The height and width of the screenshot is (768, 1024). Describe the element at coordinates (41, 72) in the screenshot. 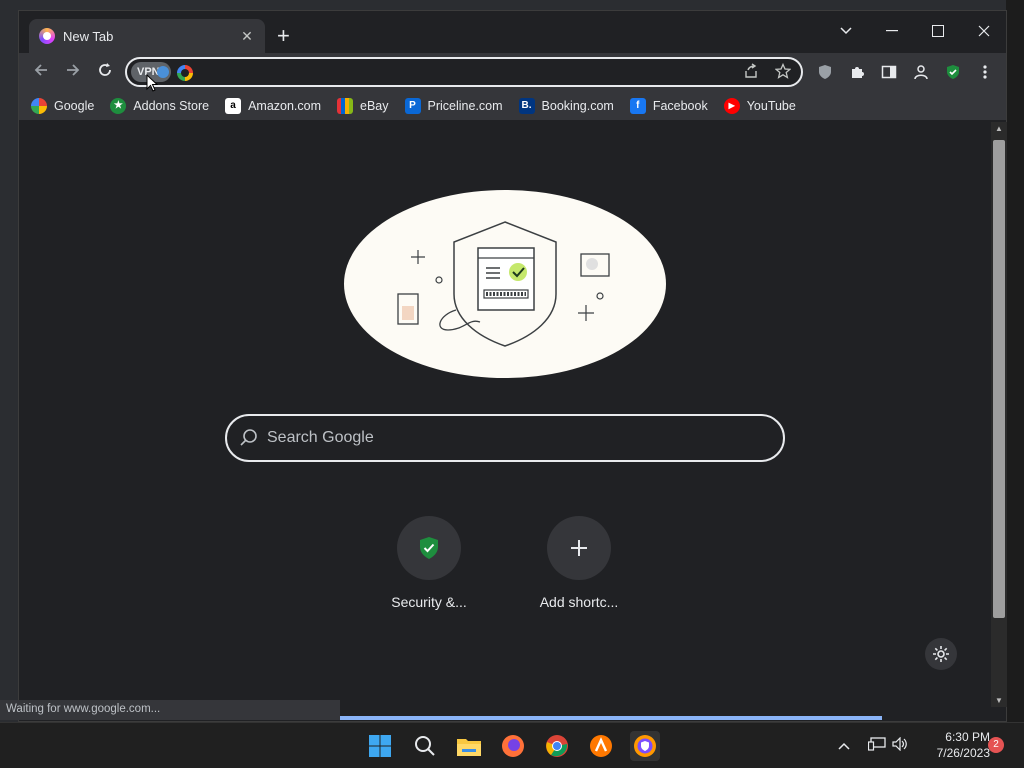

I see `back-button` at that location.